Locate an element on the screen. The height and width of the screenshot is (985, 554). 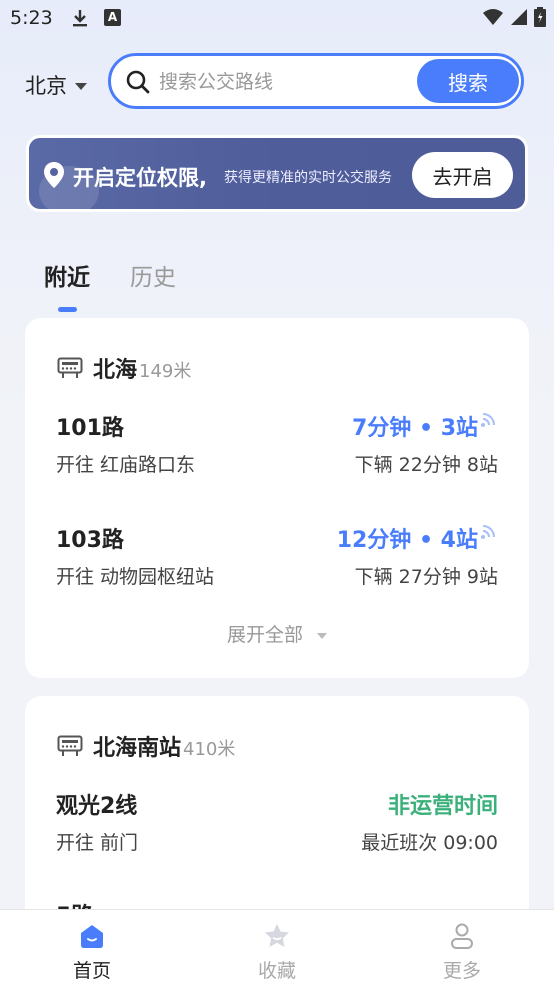
stop-distance: 410米 is located at coordinates (209, 749).